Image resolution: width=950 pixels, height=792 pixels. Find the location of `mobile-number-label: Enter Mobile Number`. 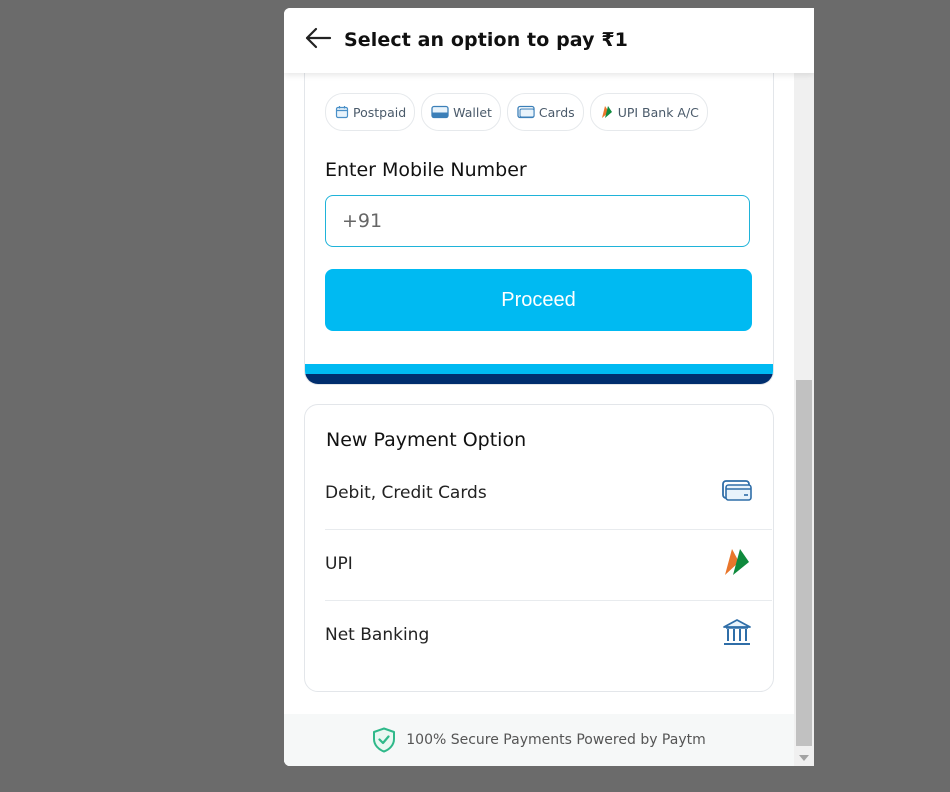

mobile-number-label: Enter Mobile Number is located at coordinates (426, 170).